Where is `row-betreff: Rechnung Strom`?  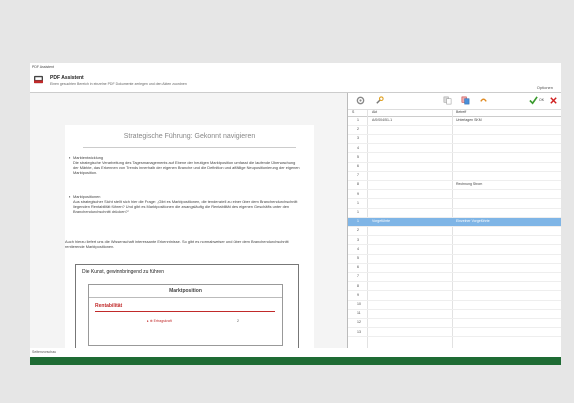
row-betreff: Rechnung Strom is located at coordinates (469, 184).